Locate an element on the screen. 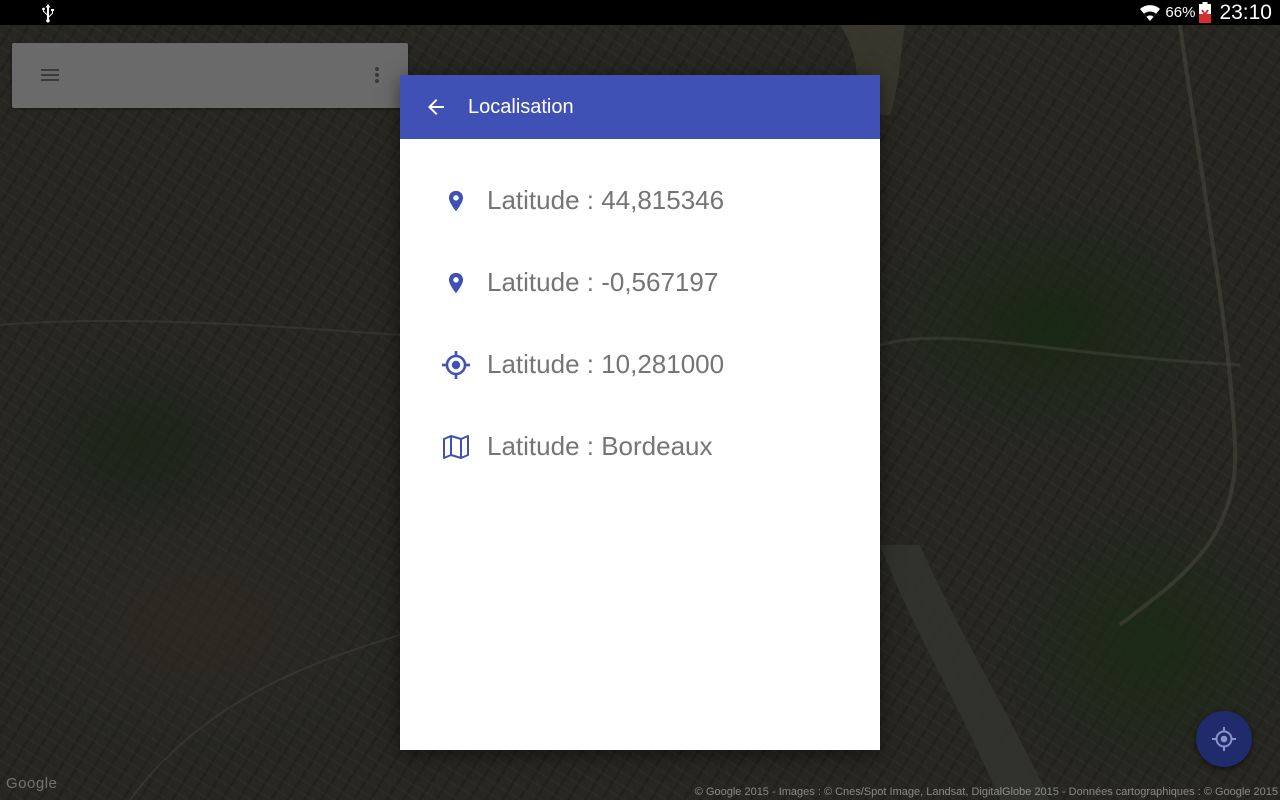 Image resolution: width=1280 pixels, height=800 pixels. my-location-icon is located at coordinates (1224, 739).